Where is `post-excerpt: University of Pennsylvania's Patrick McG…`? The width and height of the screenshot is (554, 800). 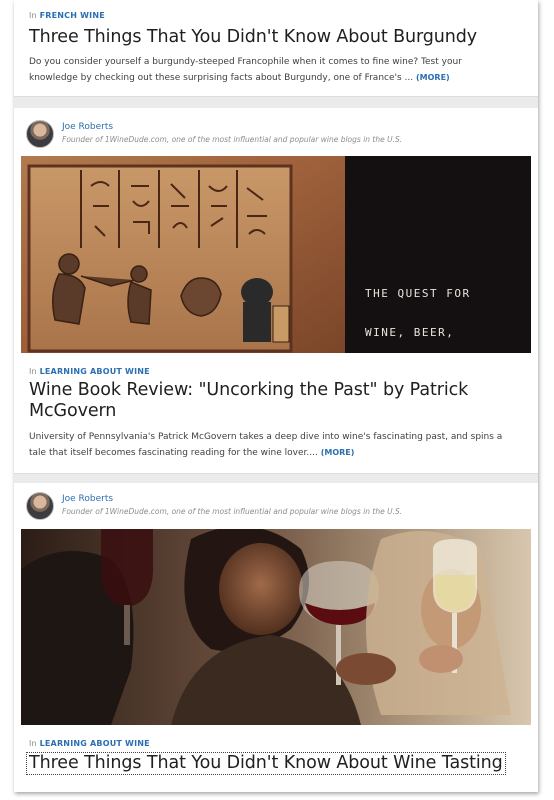
post-excerpt: University of Pennsylvania's Patrick McG… is located at coordinates (278, 445).